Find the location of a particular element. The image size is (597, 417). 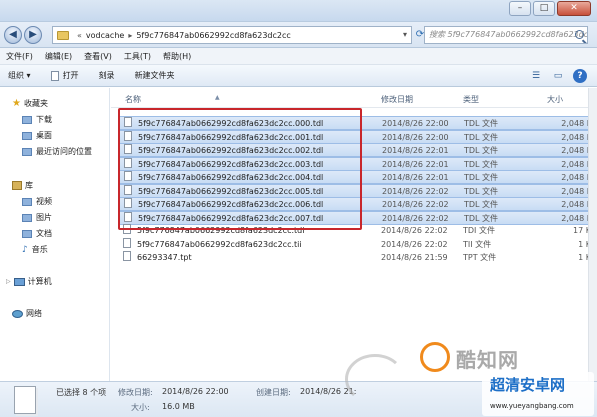

nav-music-label: 音乐 is located at coordinates (39, 249).